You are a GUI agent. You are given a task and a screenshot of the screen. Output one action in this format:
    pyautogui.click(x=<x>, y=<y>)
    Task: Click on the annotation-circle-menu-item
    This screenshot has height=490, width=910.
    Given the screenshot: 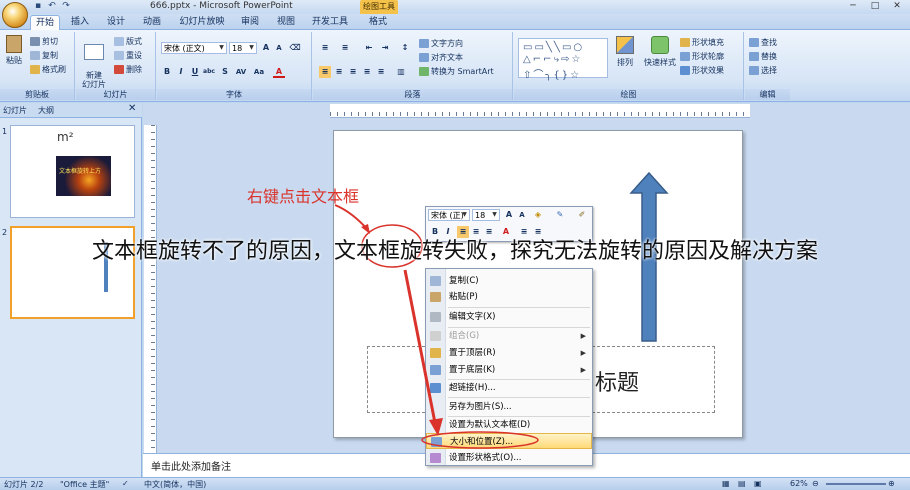 What is the action you would take?
    pyautogui.click(x=480, y=440)
    